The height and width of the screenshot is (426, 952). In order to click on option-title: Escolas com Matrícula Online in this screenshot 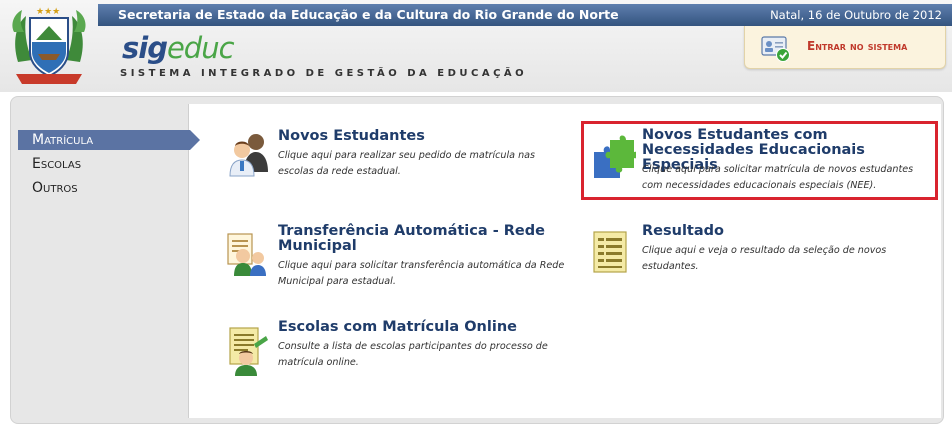, I will do `click(397, 327)`.